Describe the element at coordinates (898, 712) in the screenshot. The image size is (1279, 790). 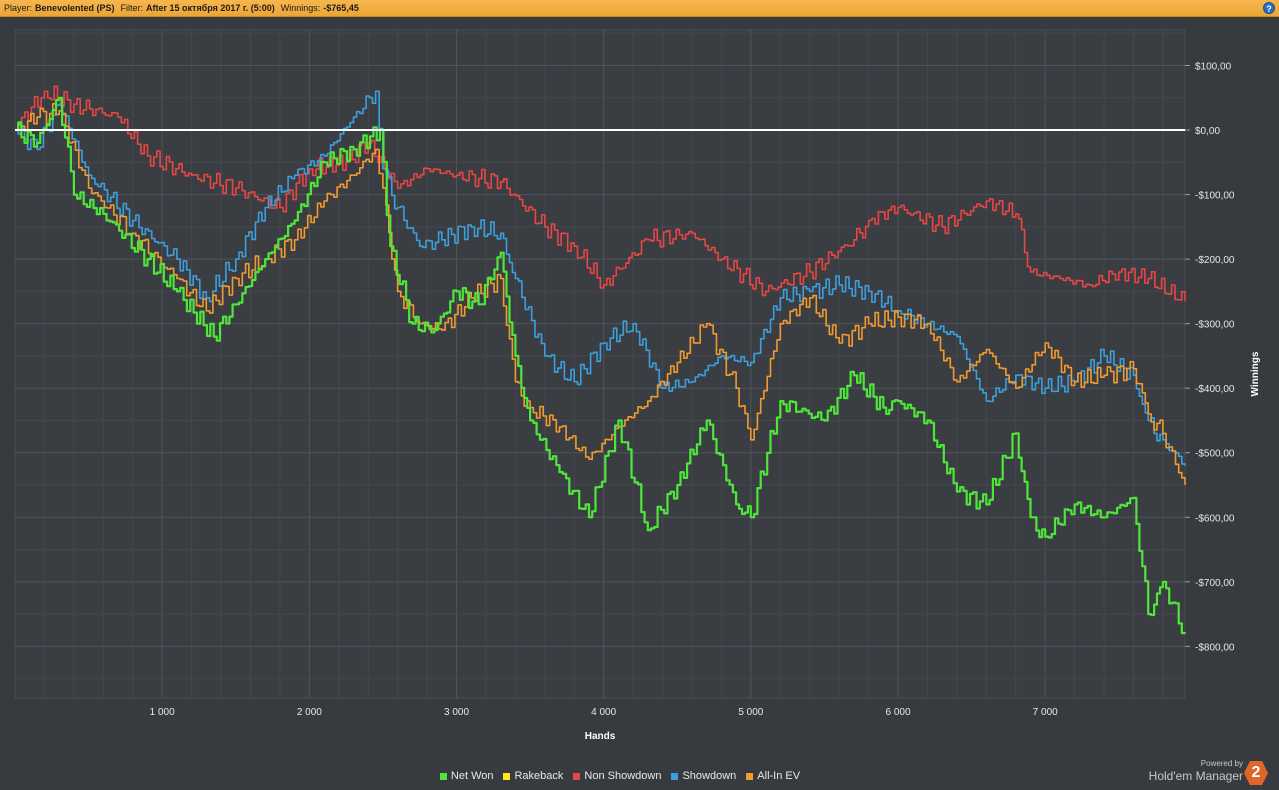
I see `x-tick-label: 6 000` at that location.